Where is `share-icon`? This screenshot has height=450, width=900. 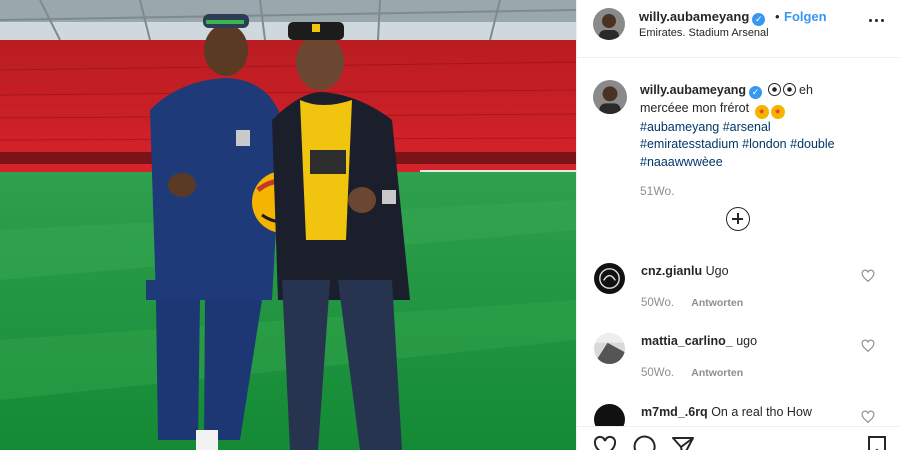
share-icon is located at coordinates (683, 442).